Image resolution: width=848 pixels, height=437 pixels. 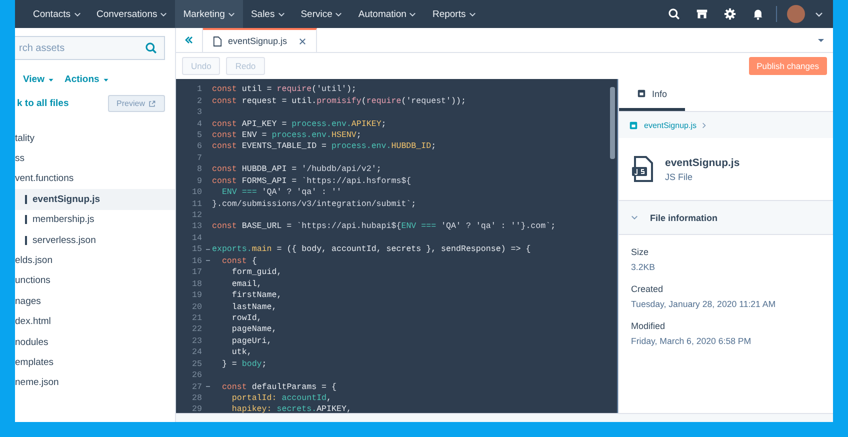 What do you see at coordinates (87, 79) in the screenshot?
I see `dropdown-menu: Actions` at bounding box center [87, 79].